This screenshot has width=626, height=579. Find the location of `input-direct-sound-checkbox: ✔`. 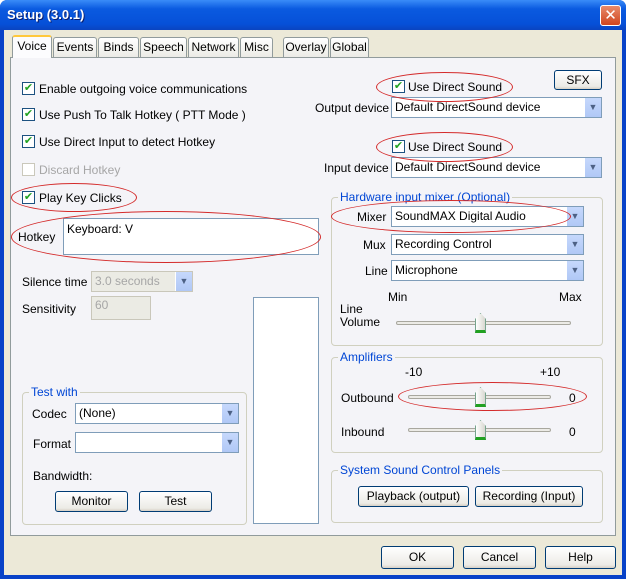

input-direct-sound-checkbox: ✔ is located at coordinates (398, 146).